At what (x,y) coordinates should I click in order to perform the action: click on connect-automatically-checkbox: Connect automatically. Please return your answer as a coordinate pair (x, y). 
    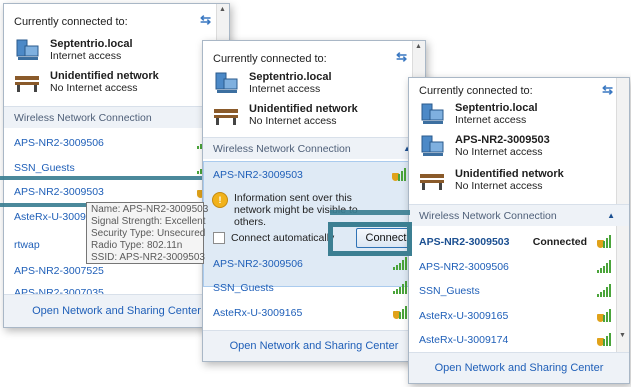
    Looking at the image, I should click on (273, 238).